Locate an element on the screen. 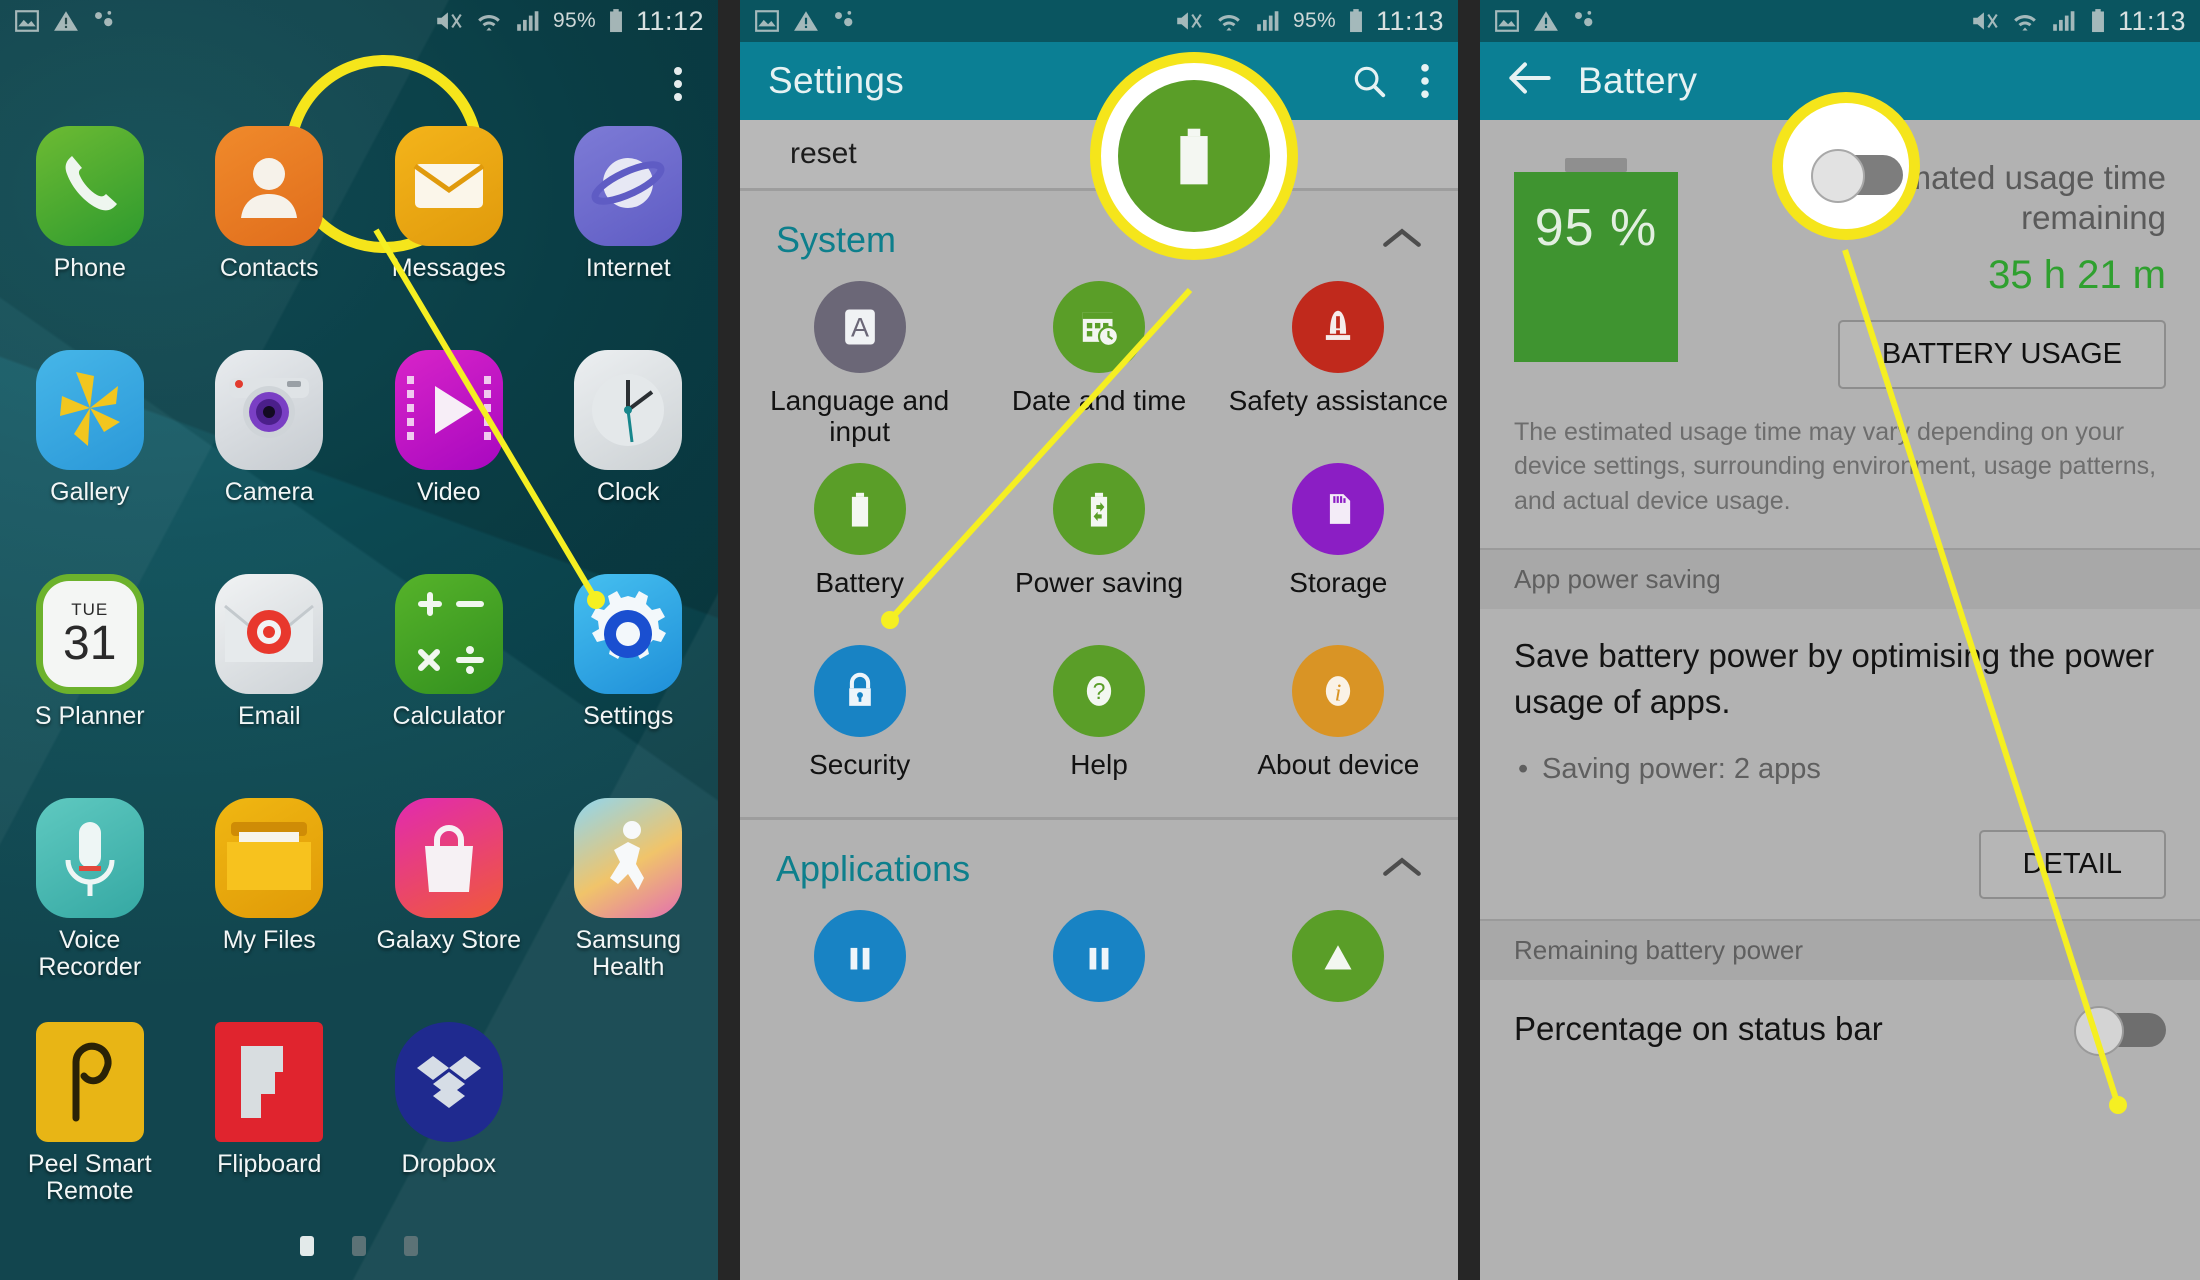 The width and height of the screenshot is (2200, 1280). app-label: Dropbox is located at coordinates (449, 1164).